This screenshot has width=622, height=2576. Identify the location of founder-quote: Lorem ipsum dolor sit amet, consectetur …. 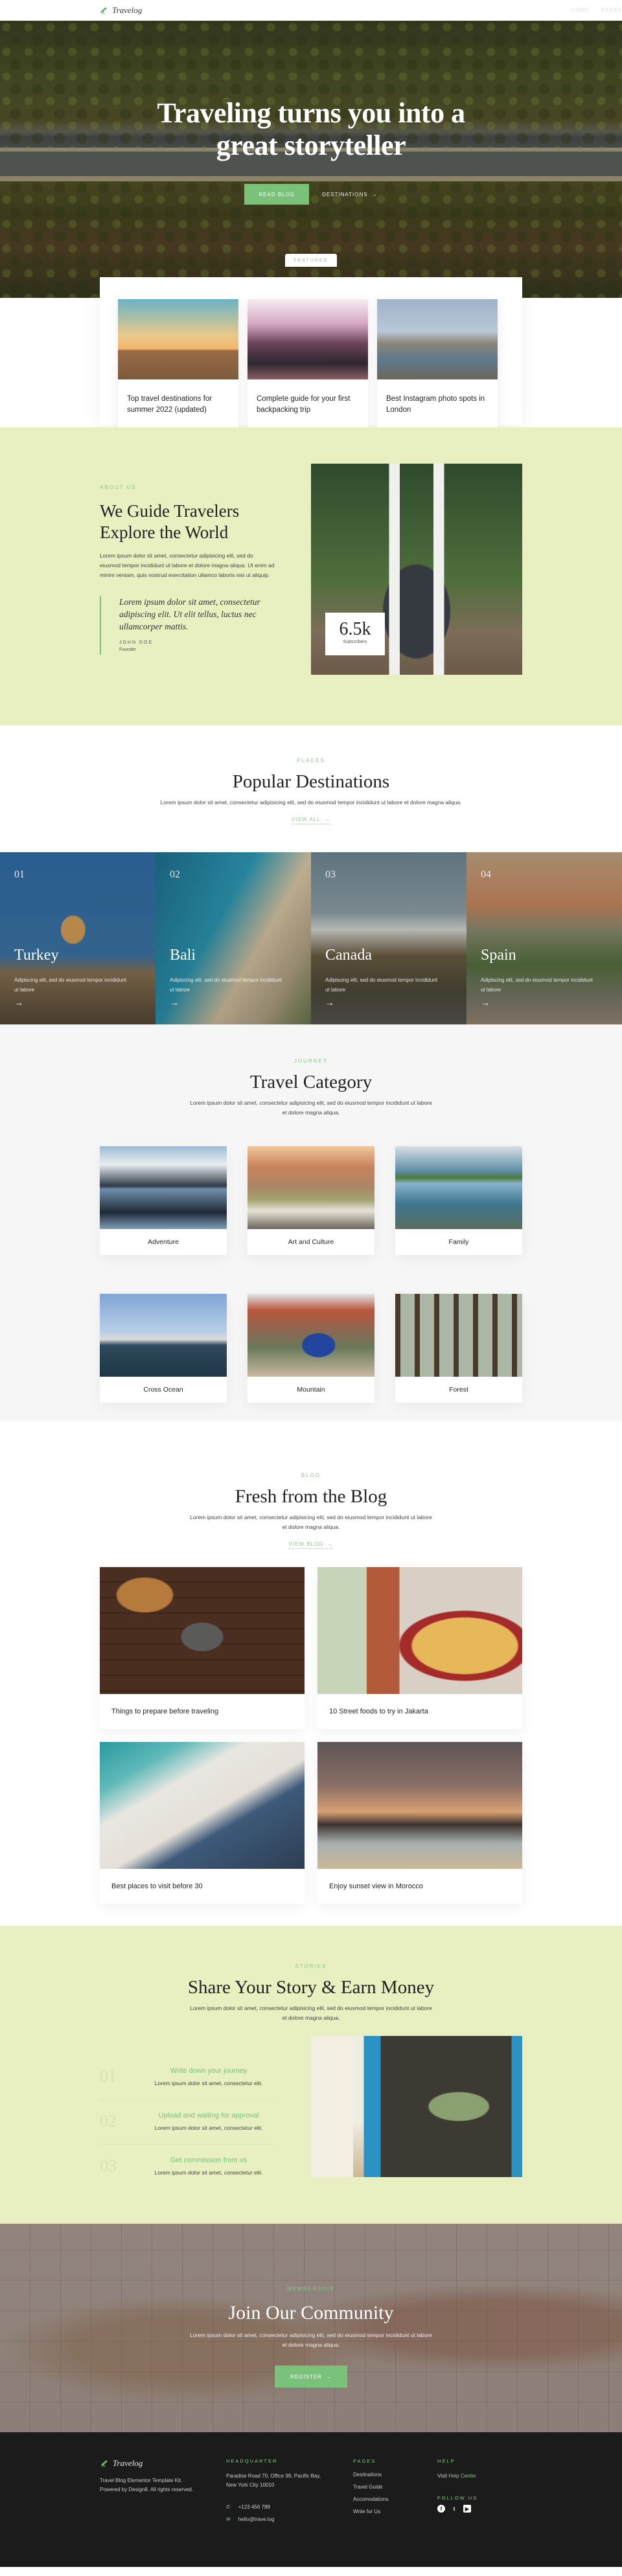
(187, 625).